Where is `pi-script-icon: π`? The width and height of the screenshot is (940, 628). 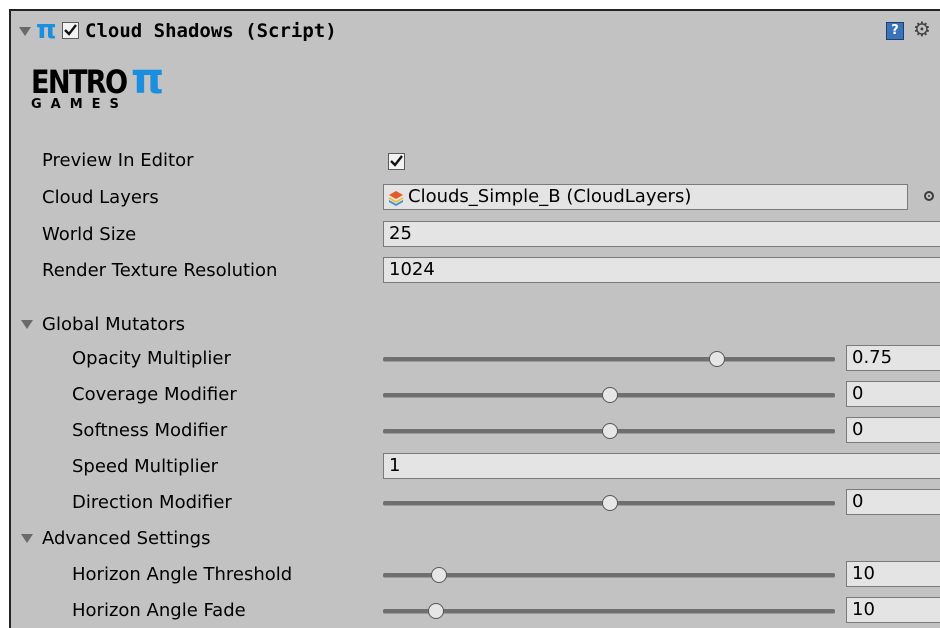
pi-script-icon: π is located at coordinates (46, 30).